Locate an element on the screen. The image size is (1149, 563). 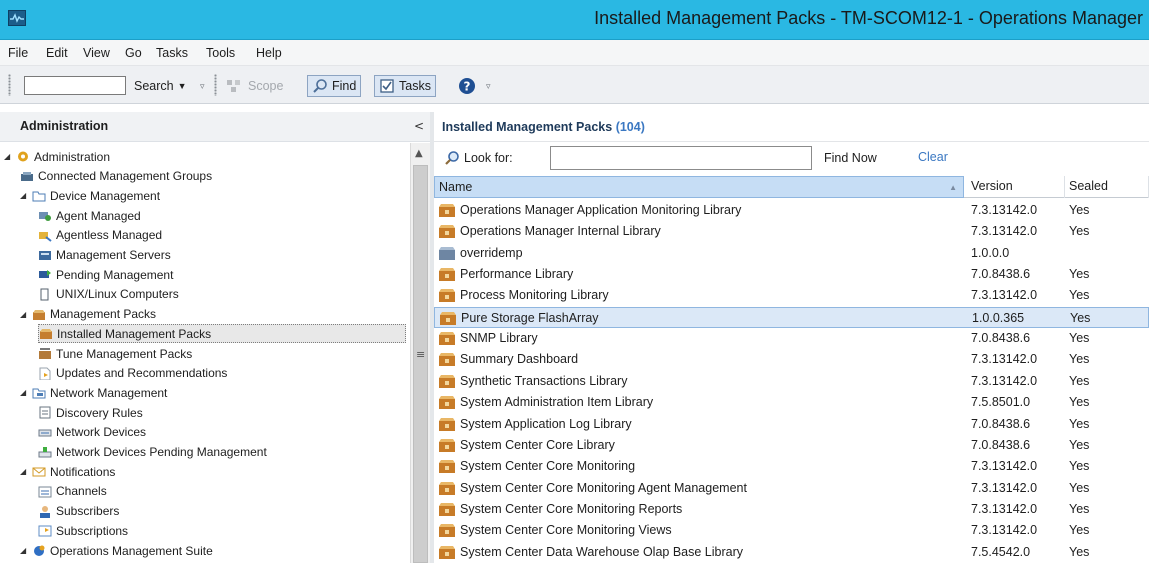
menu-tools: Tools is located at coordinates (220, 53).